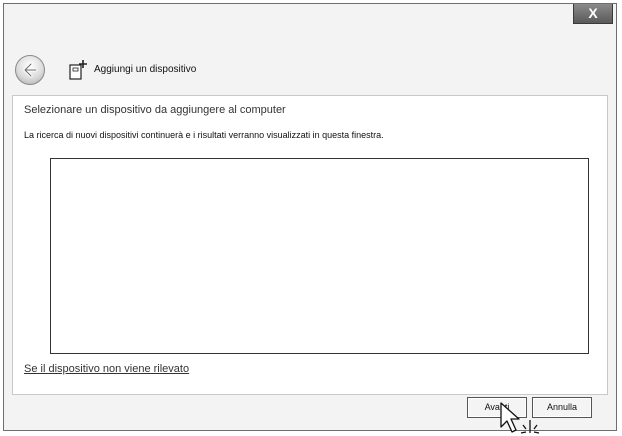 The width and height of the screenshot is (622, 436). I want to click on back-button, so click(30, 70).